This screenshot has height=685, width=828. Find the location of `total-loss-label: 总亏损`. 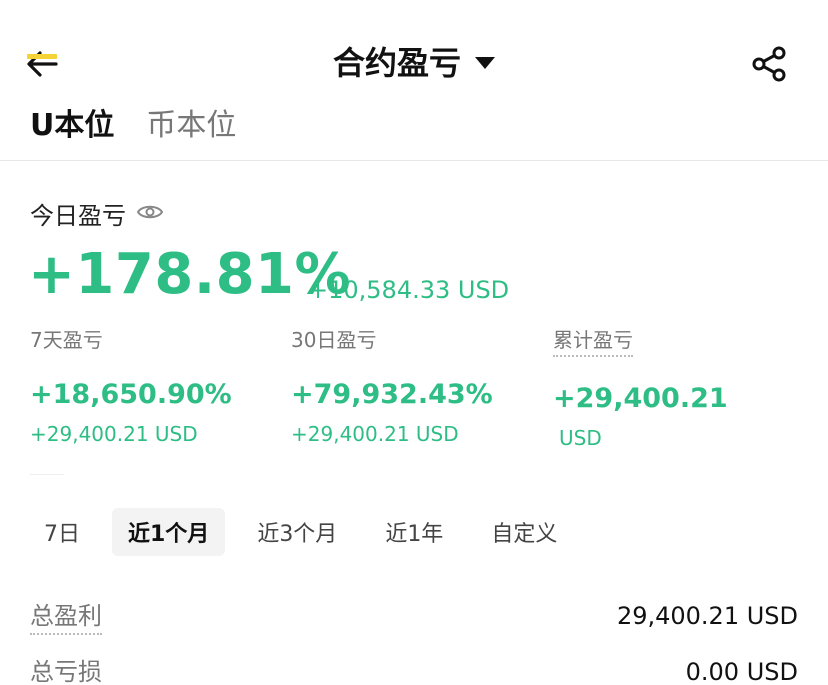

total-loss-label: 总亏损 is located at coordinates (66, 668).